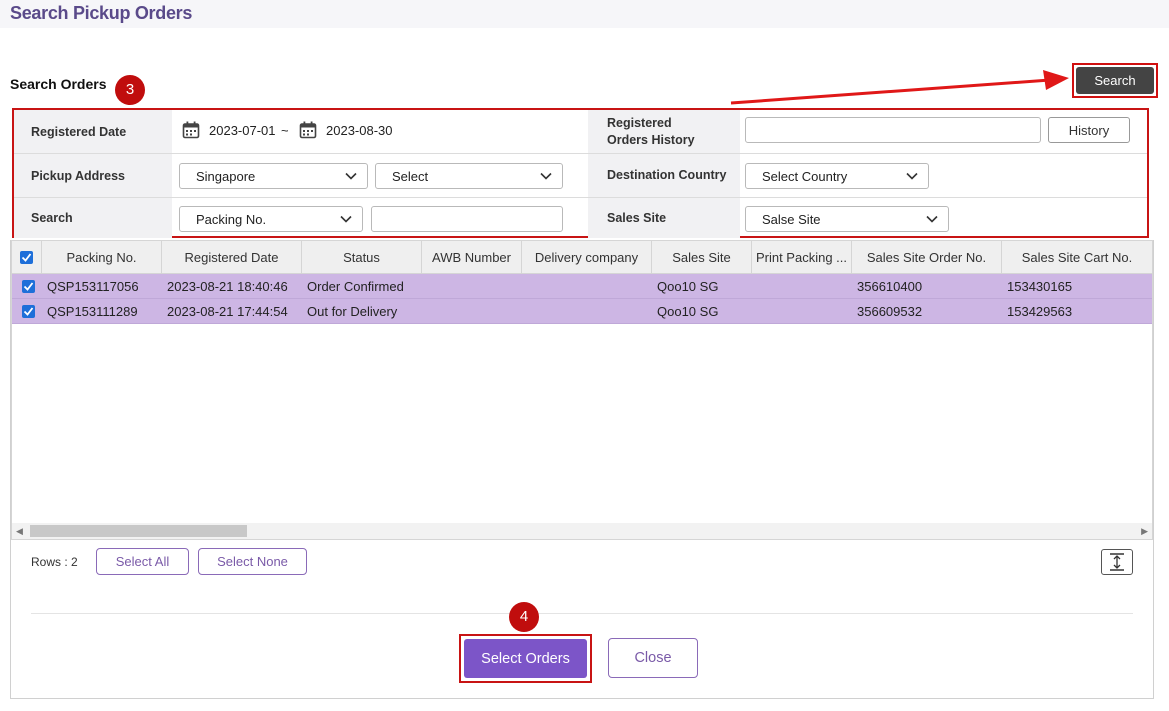 This screenshot has height=711, width=1169. What do you see at coordinates (1040, 311) in the screenshot?
I see `cell-cart-no: 153429563` at bounding box center [1040, 311].